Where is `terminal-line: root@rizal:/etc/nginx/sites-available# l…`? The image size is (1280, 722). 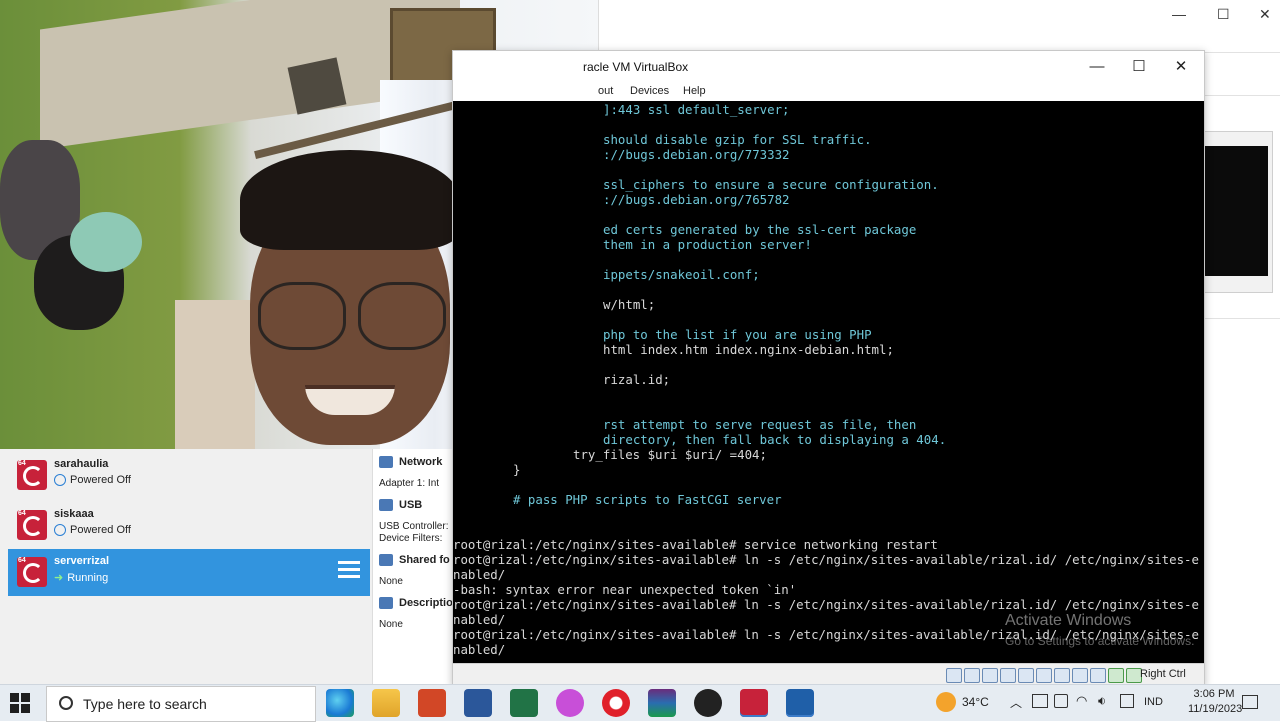
terminal-line: root@rizal:/etc/nginx/sites-available# l… is located at coordinates (826, 559).